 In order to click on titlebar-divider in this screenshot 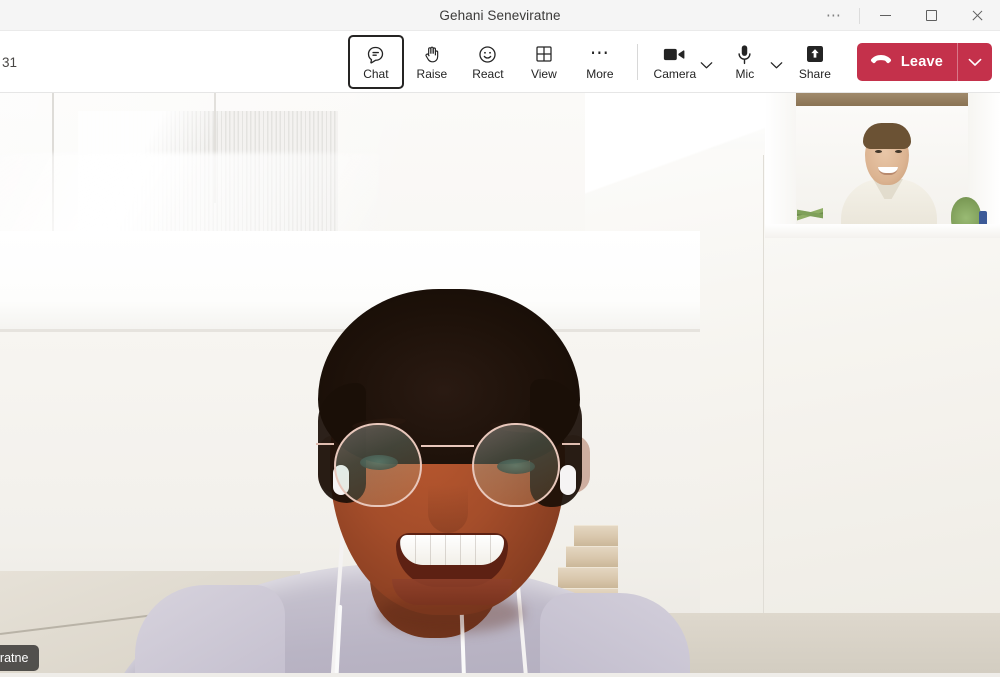, I will do `click(859, 15)`.